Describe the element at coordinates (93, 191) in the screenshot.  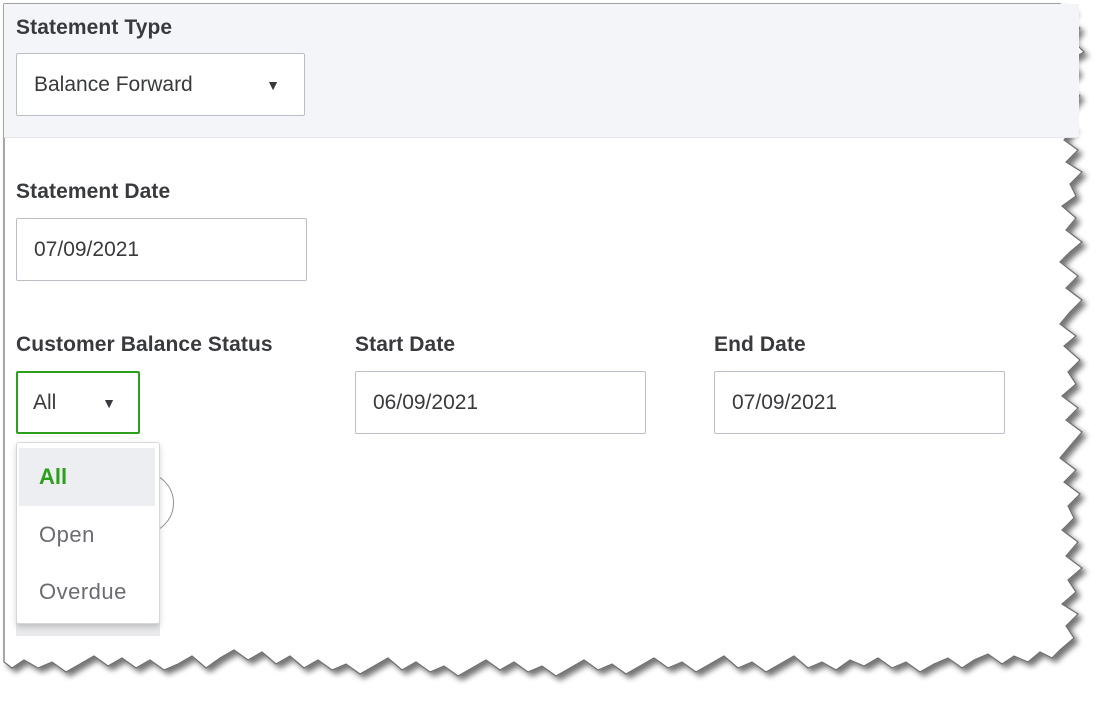
I see `statement-date-label: Statement Date` at that location.